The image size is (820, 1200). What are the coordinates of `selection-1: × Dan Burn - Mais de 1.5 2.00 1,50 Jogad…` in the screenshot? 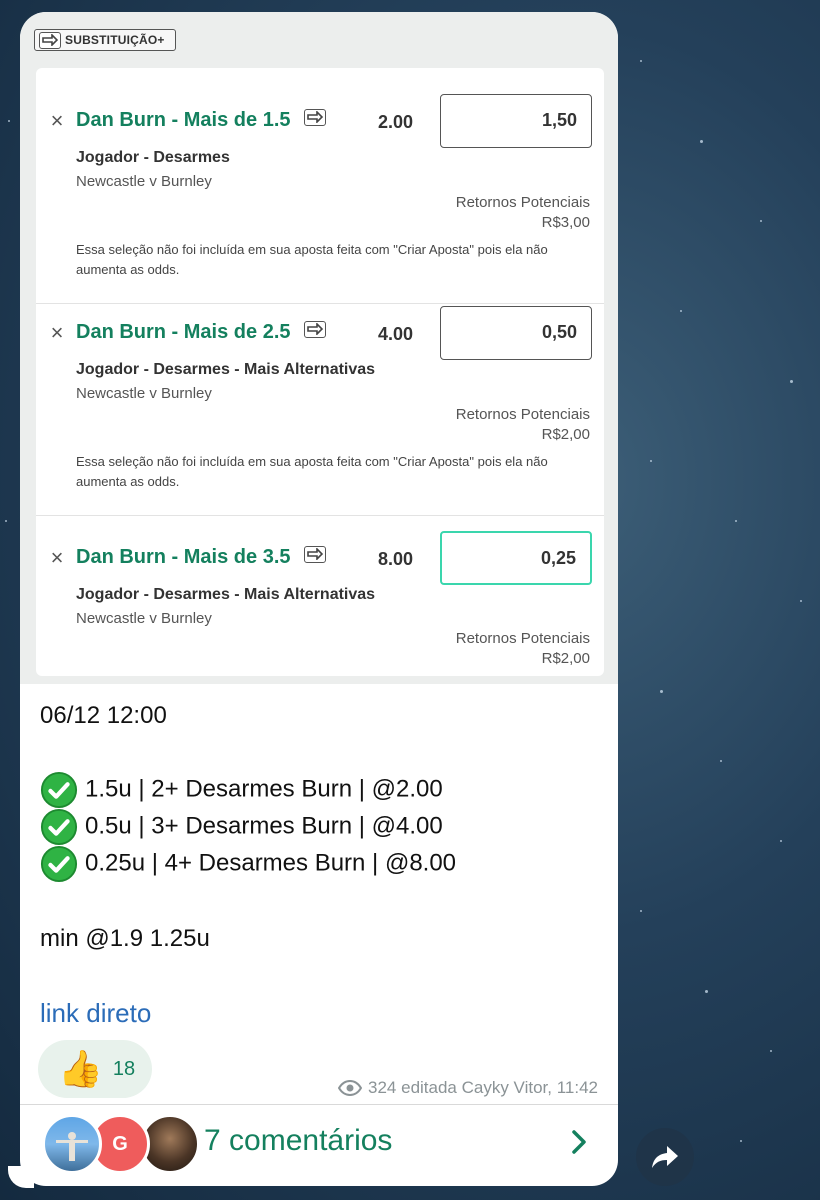 It's located at (320, 186).